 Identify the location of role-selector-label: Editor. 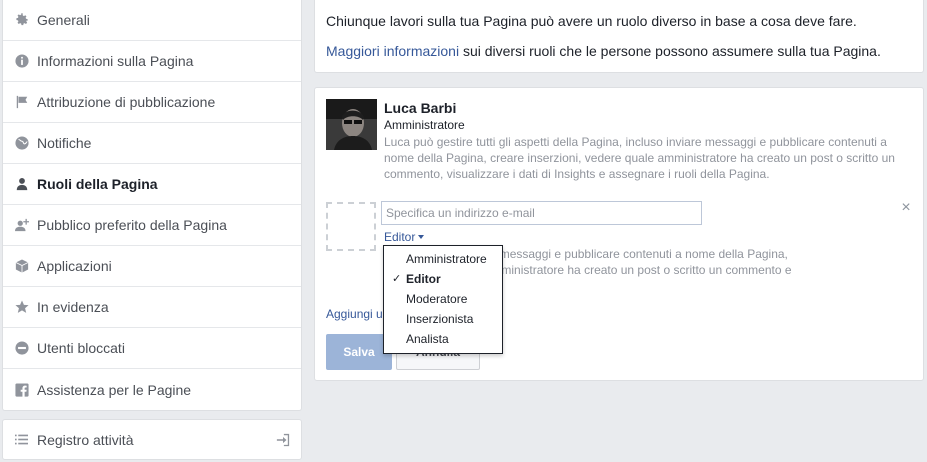
(400, 237).